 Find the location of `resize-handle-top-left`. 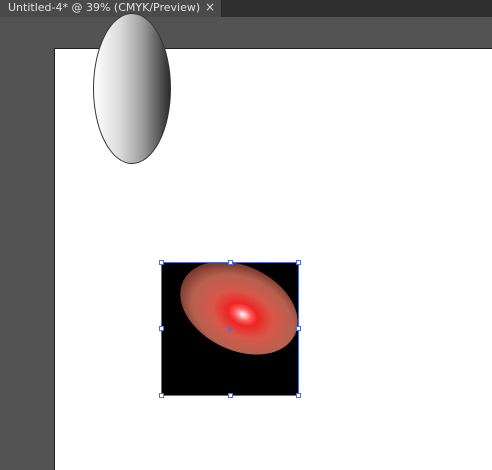

resize-handle-top-left is located at coordinates (161, 262).